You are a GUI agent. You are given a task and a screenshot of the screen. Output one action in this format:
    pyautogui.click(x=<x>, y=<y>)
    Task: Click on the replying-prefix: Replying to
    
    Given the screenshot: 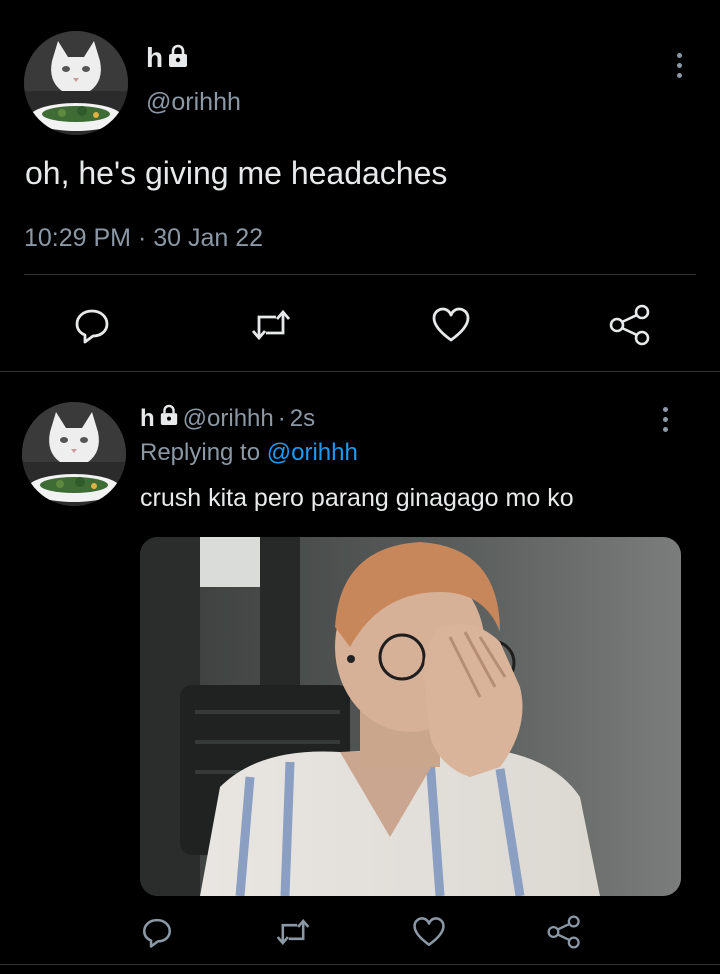 What is the action you would take?
    pyautogui.click(x=200, y=452)
    